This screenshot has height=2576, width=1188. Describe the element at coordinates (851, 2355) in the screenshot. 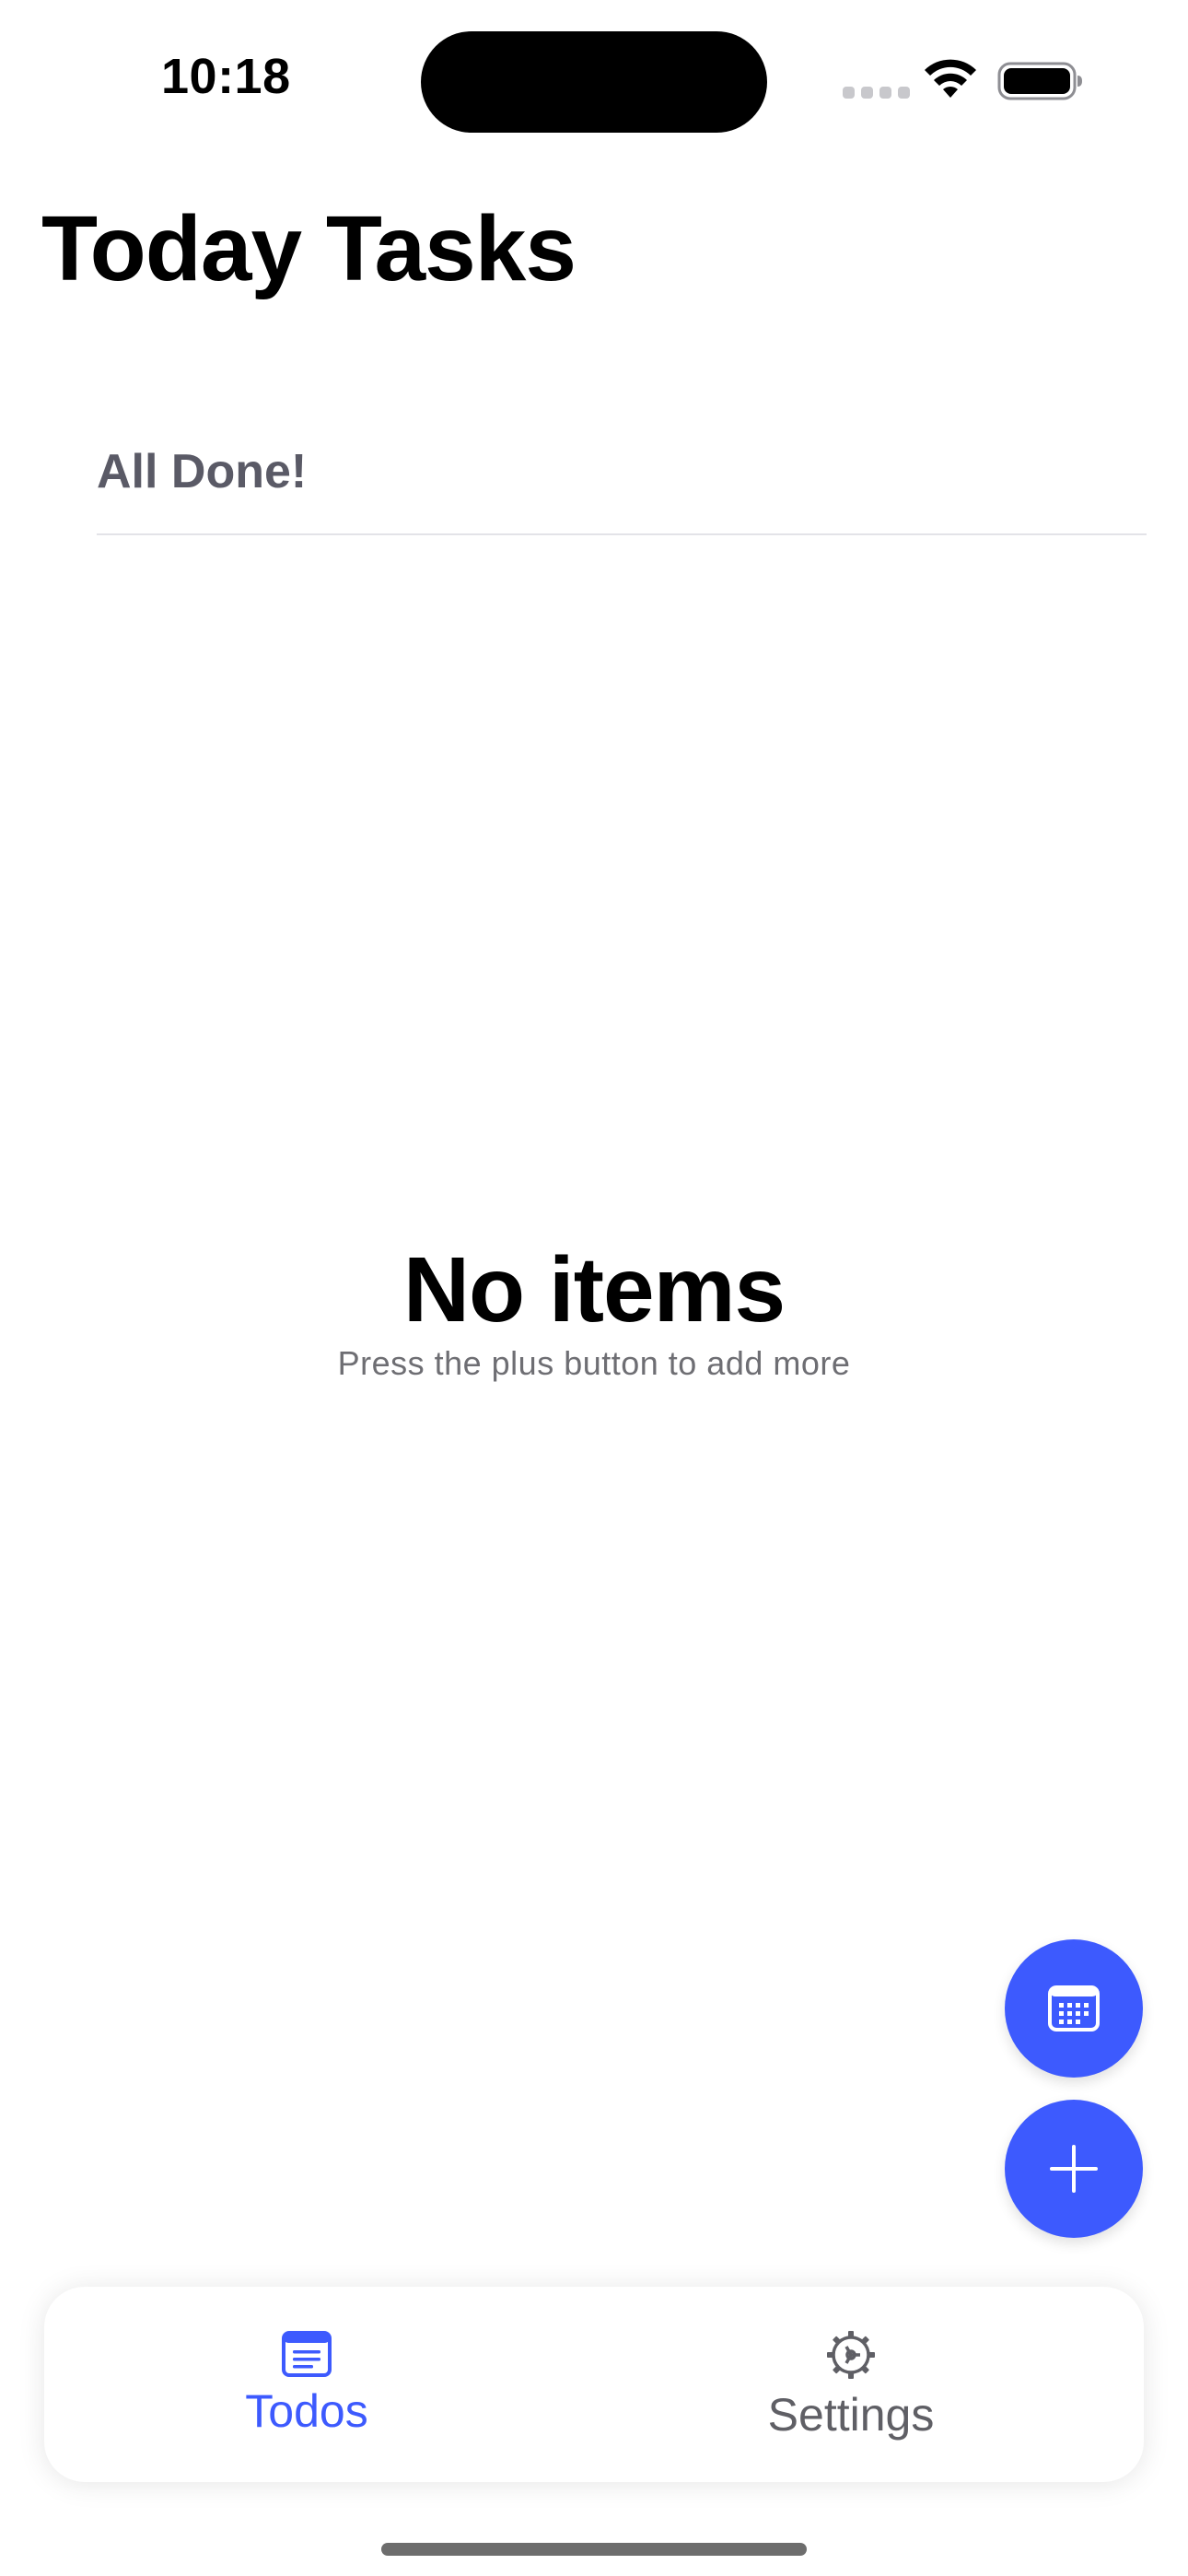

I see `gear-icon` at that location.